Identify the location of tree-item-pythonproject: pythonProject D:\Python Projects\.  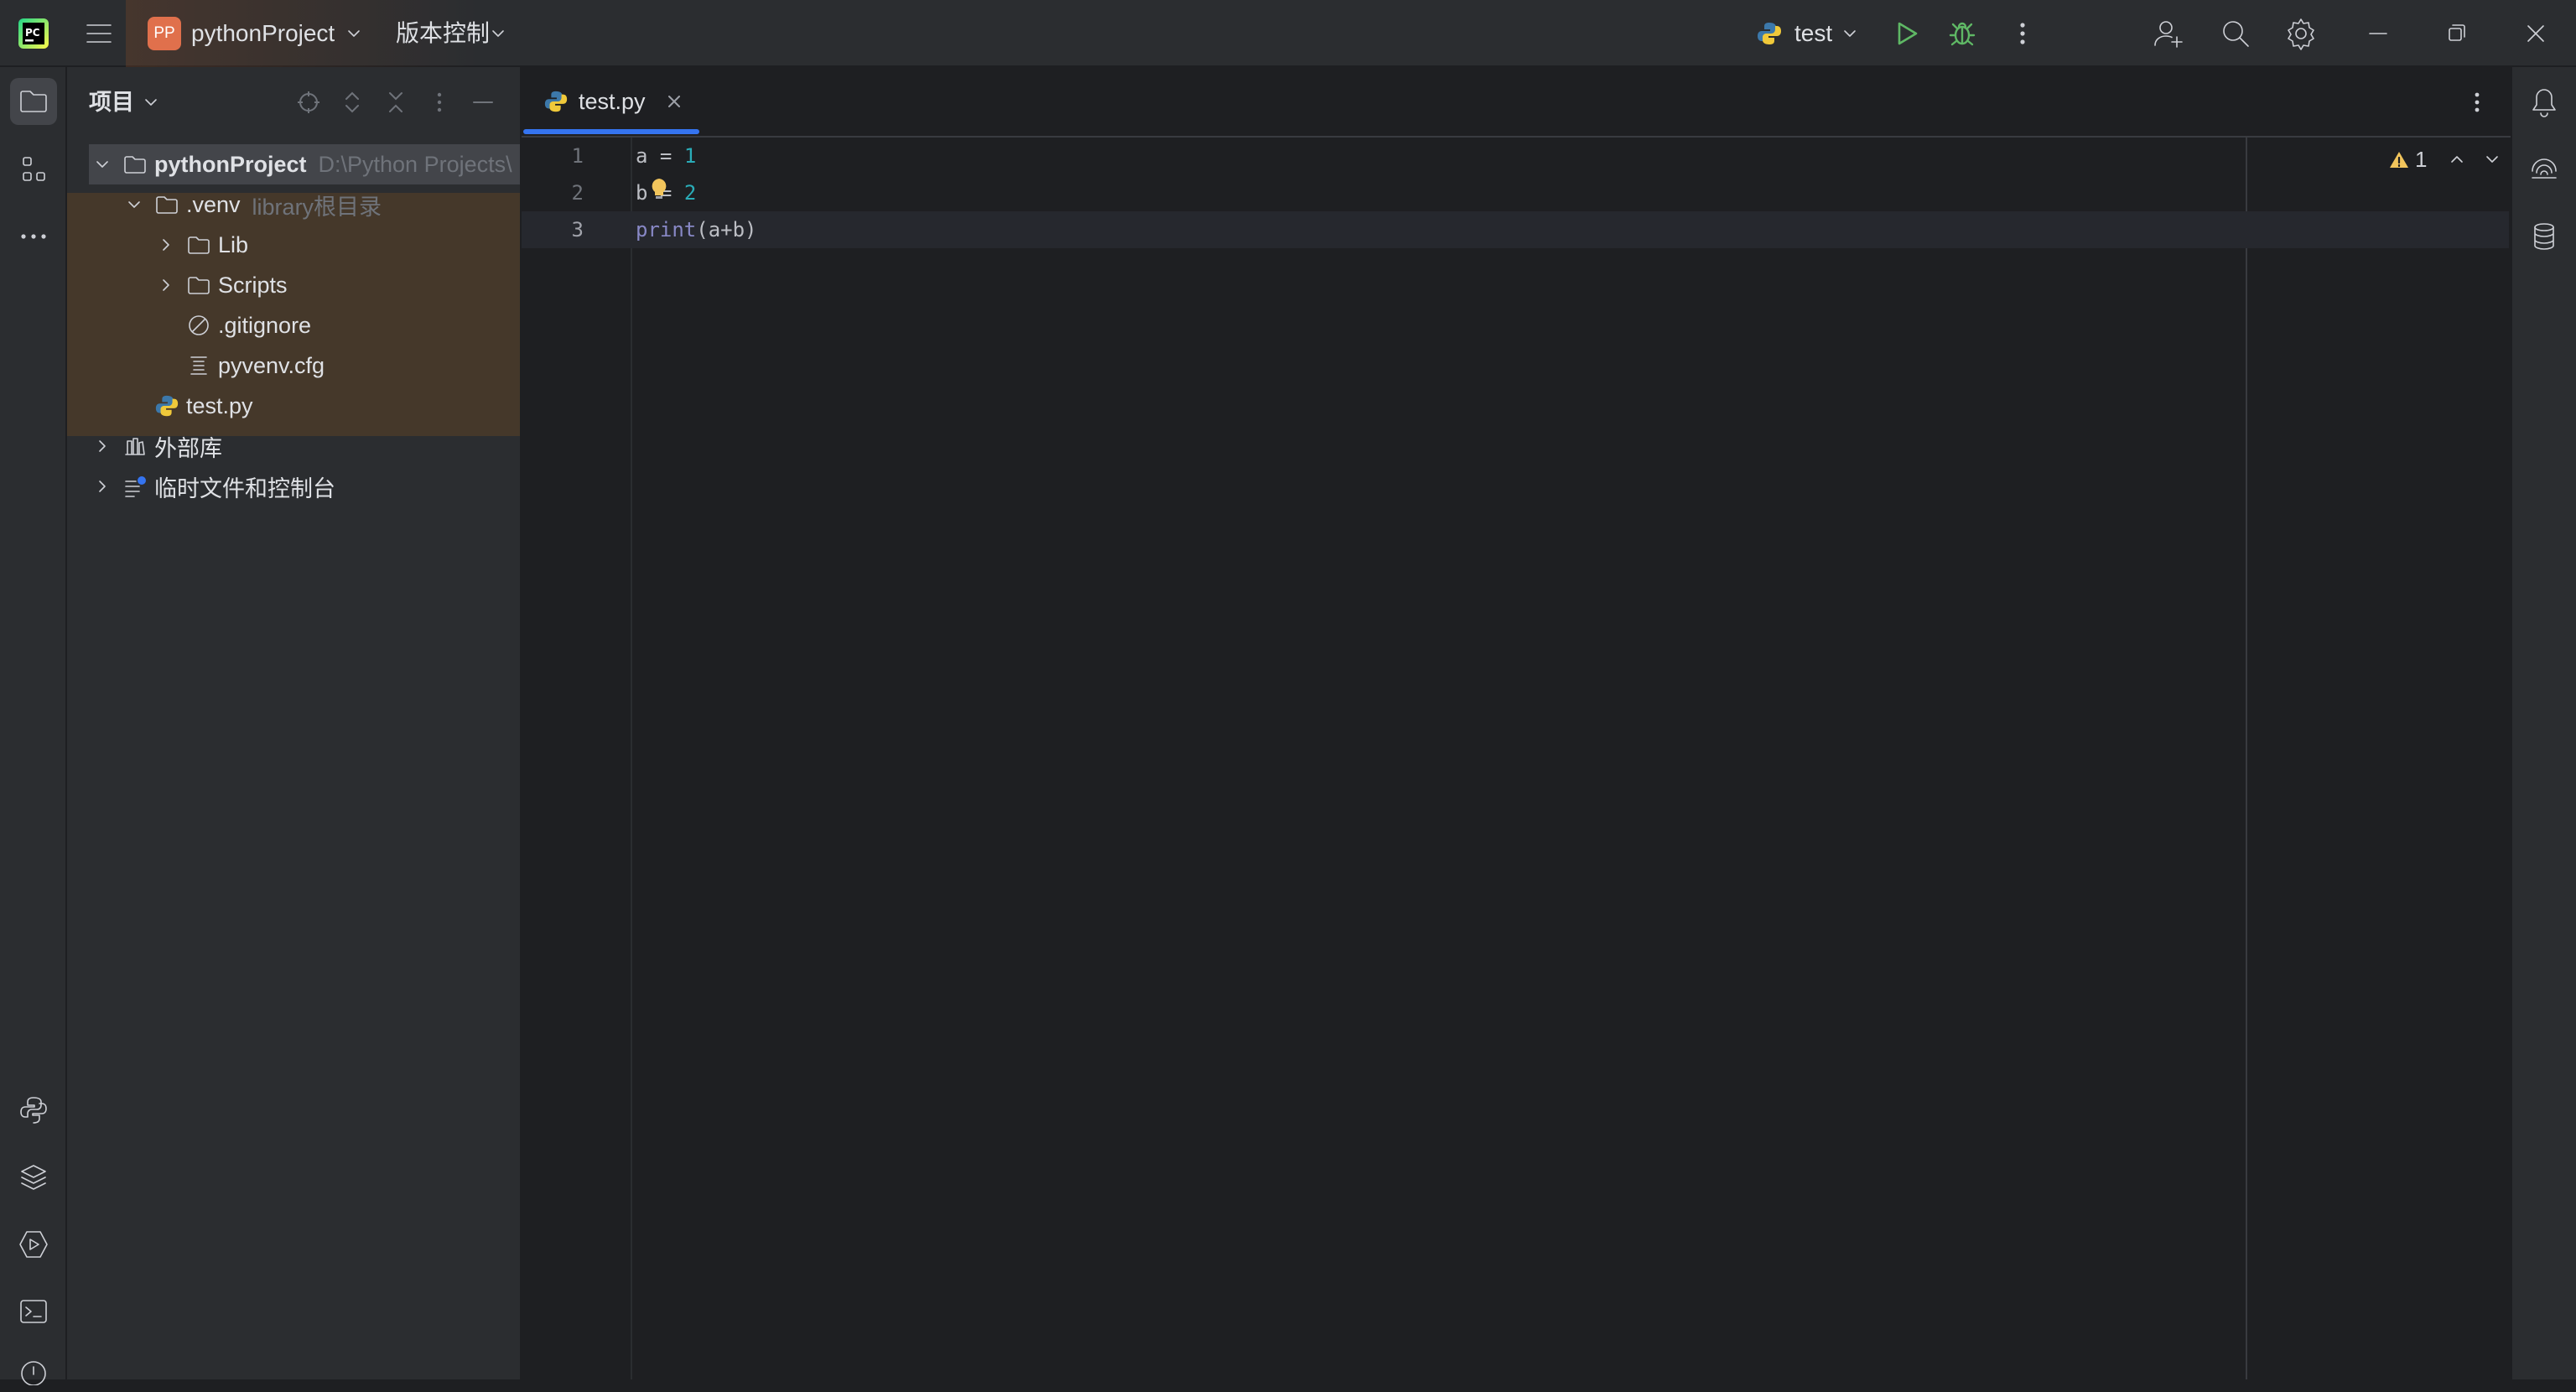
(293, 164).